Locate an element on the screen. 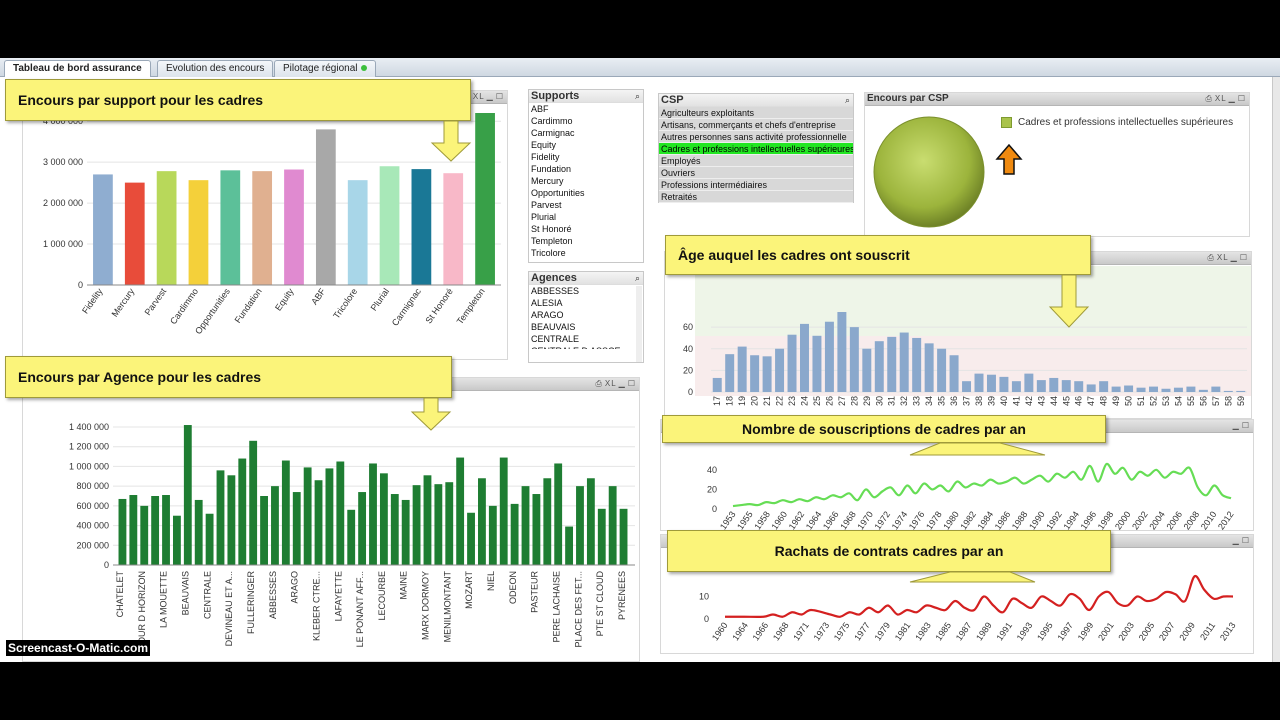  y-tick-label: 40 is located at coordinates (712, 470).